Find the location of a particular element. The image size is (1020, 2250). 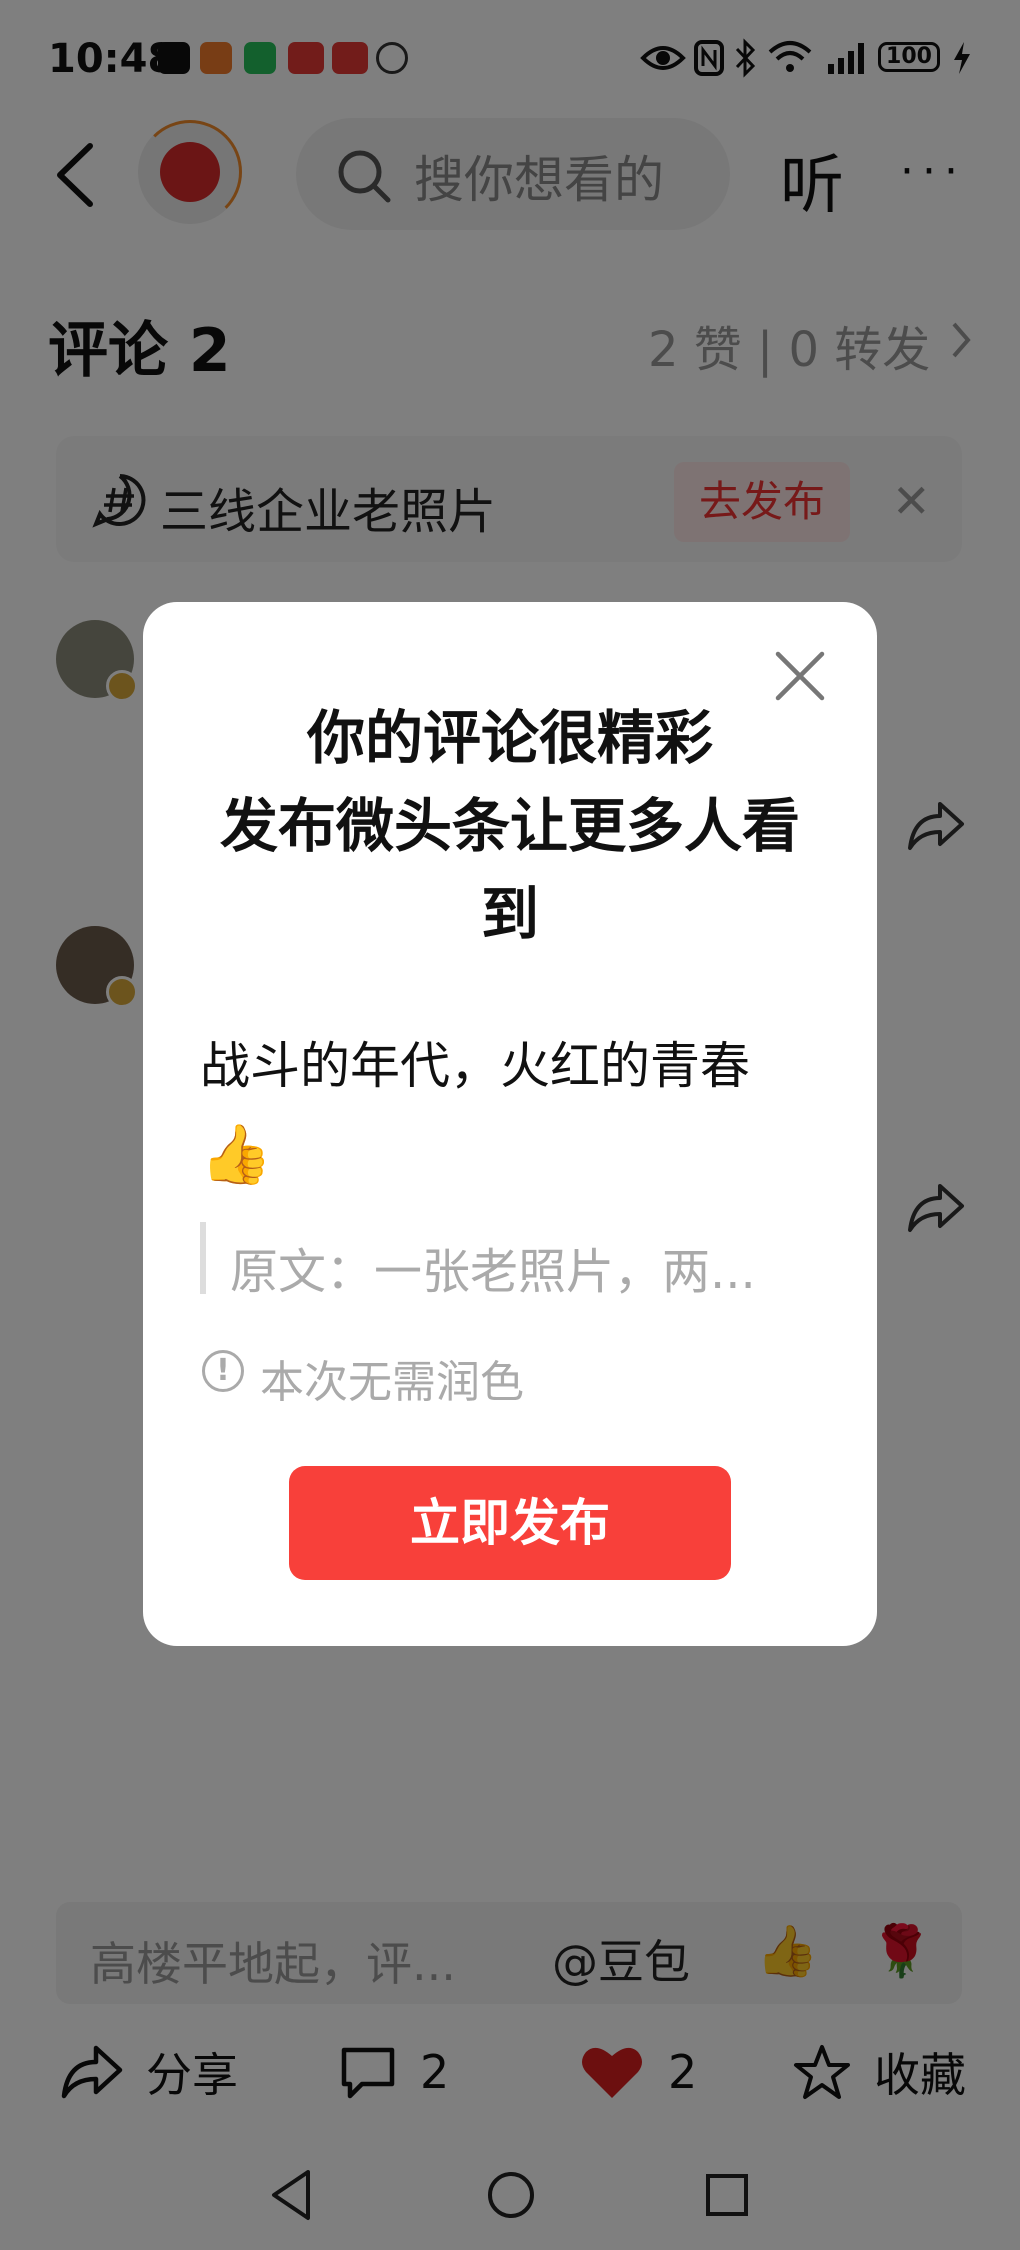

quote-divider is located at coordinates (203, 1258).